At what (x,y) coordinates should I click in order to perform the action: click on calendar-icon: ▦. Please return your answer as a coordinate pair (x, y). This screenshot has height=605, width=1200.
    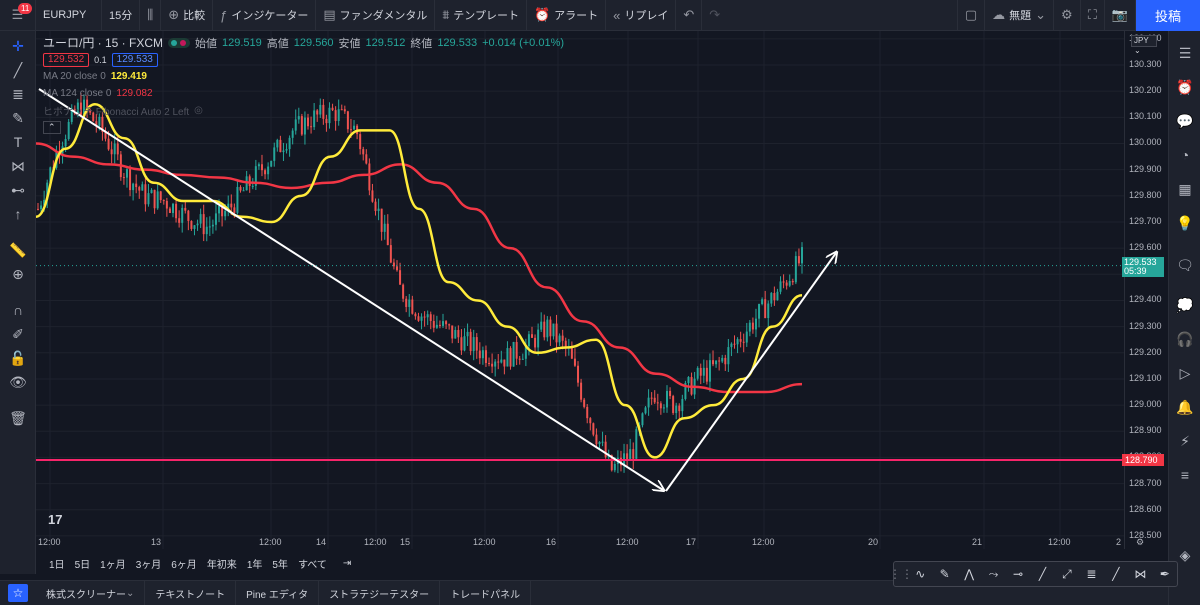
    Looking at the image, I should click on (1184, 189).